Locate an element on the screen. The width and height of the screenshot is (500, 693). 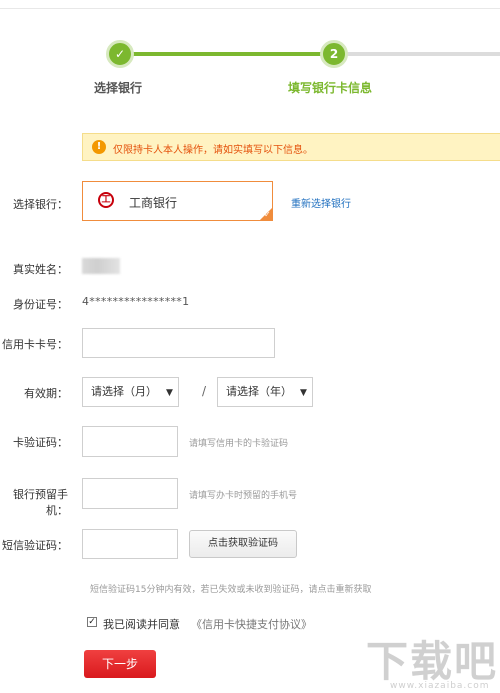
step-1-check-icon: ✓ is located at coordinates (120, 54).